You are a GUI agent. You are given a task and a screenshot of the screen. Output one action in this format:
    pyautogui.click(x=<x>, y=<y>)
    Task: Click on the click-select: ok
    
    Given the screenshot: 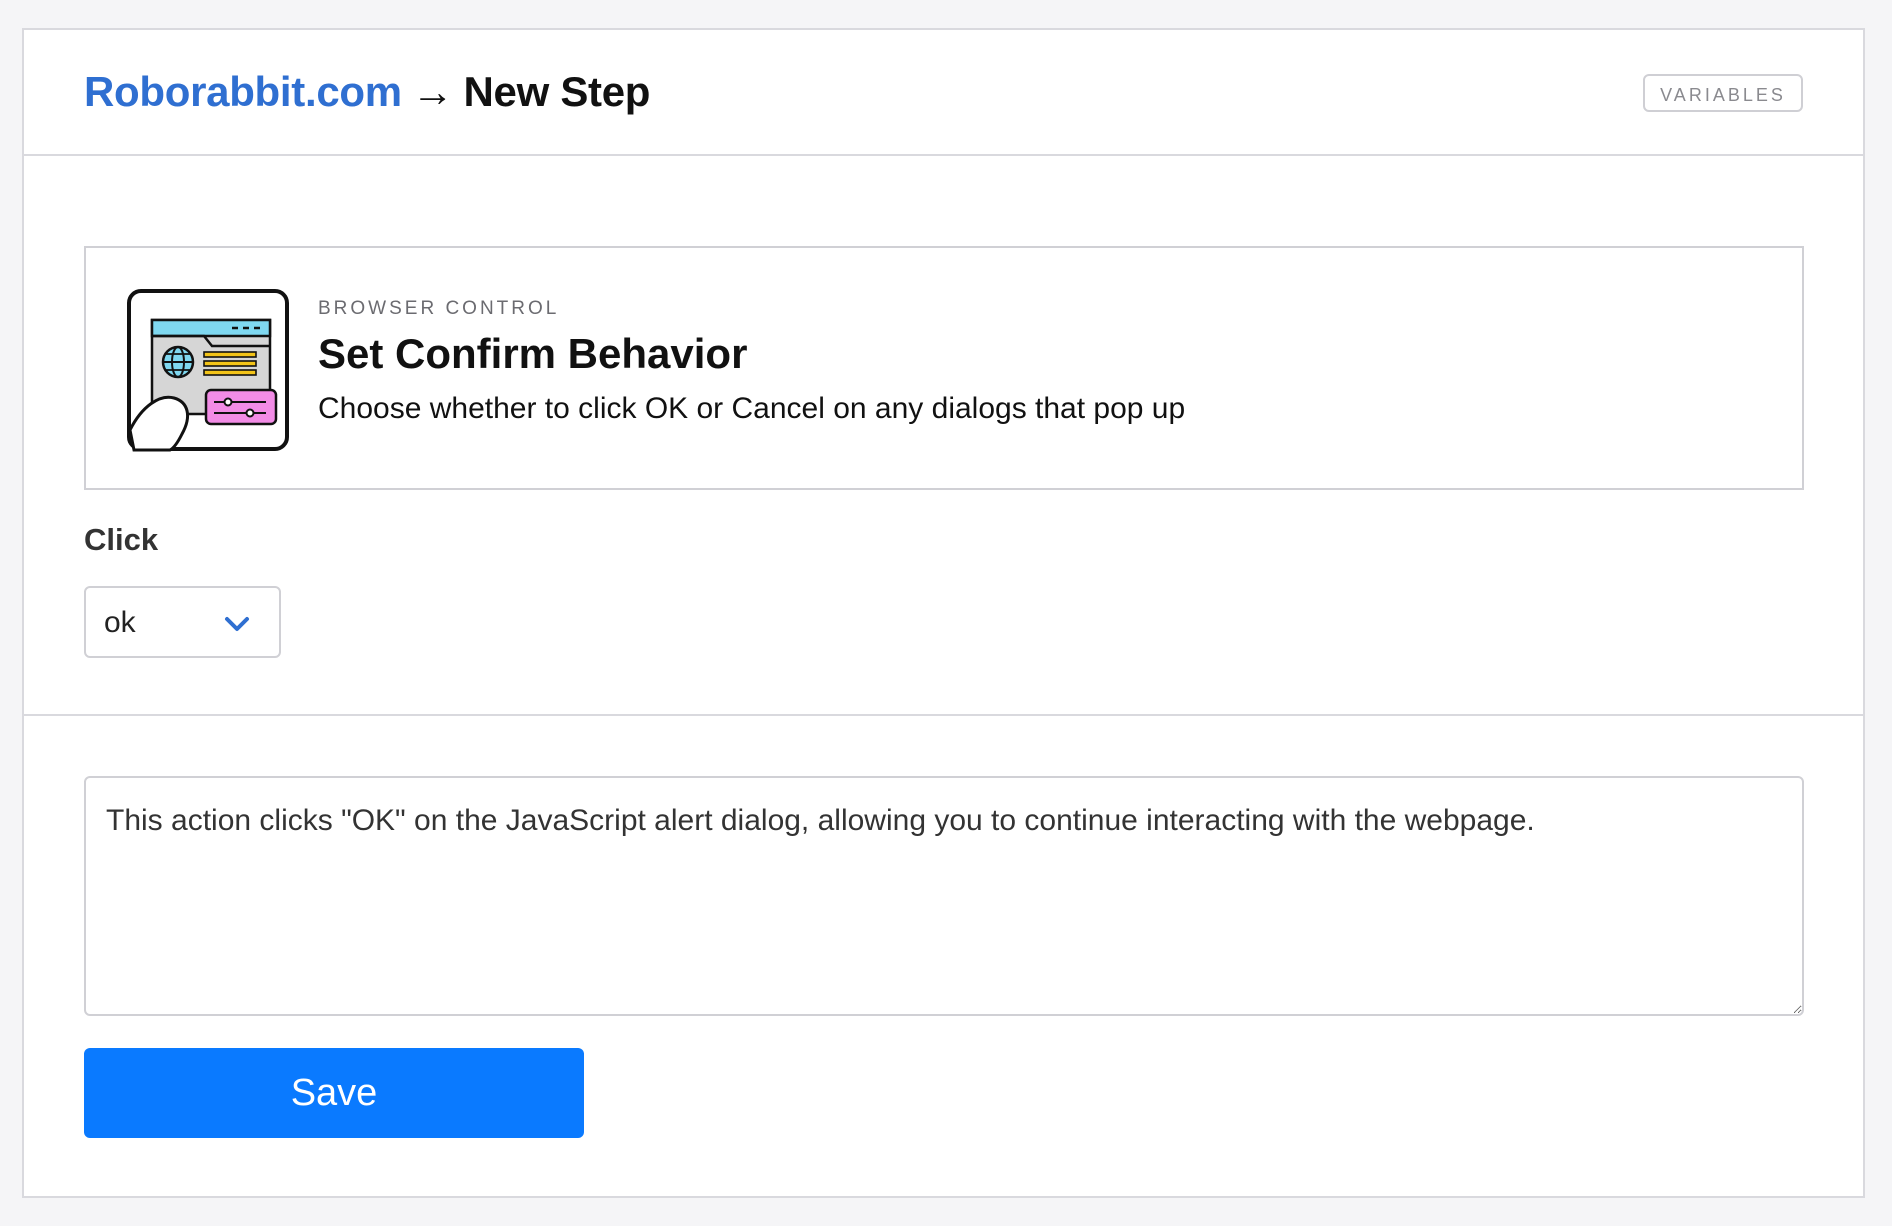 What is the action you would take?
    pyautogui.click(x=182, y=622)
    